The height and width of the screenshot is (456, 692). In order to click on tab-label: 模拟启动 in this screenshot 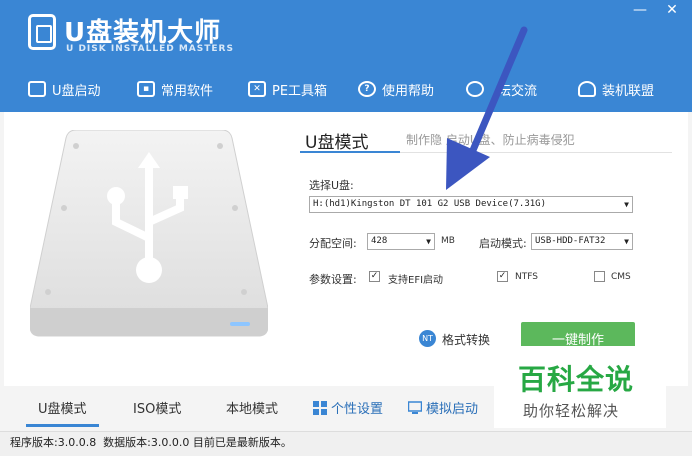, I will do `click(452, 409)`.